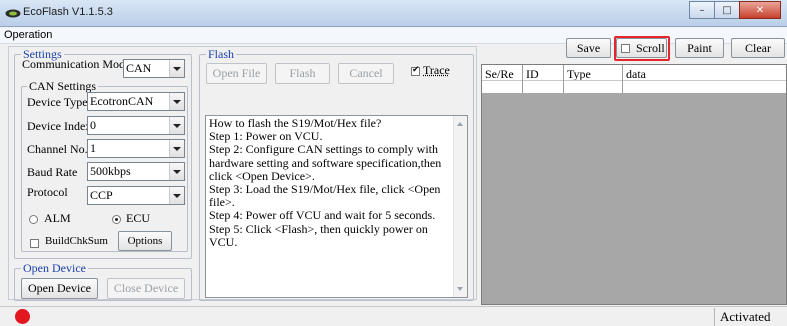 Image resolution: width=787 pixels, height=326 pixels. I want to click on device-type-select: EcotronCAN, so click(136, 101).